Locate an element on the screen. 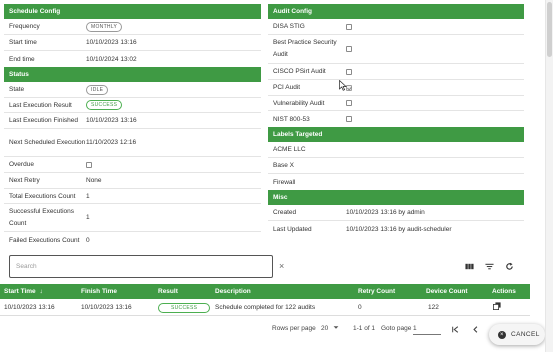 The width and height of the screenshot is (553, 352). labels-targeted-header: Labels Targeted is located at coordinates (396, 134).